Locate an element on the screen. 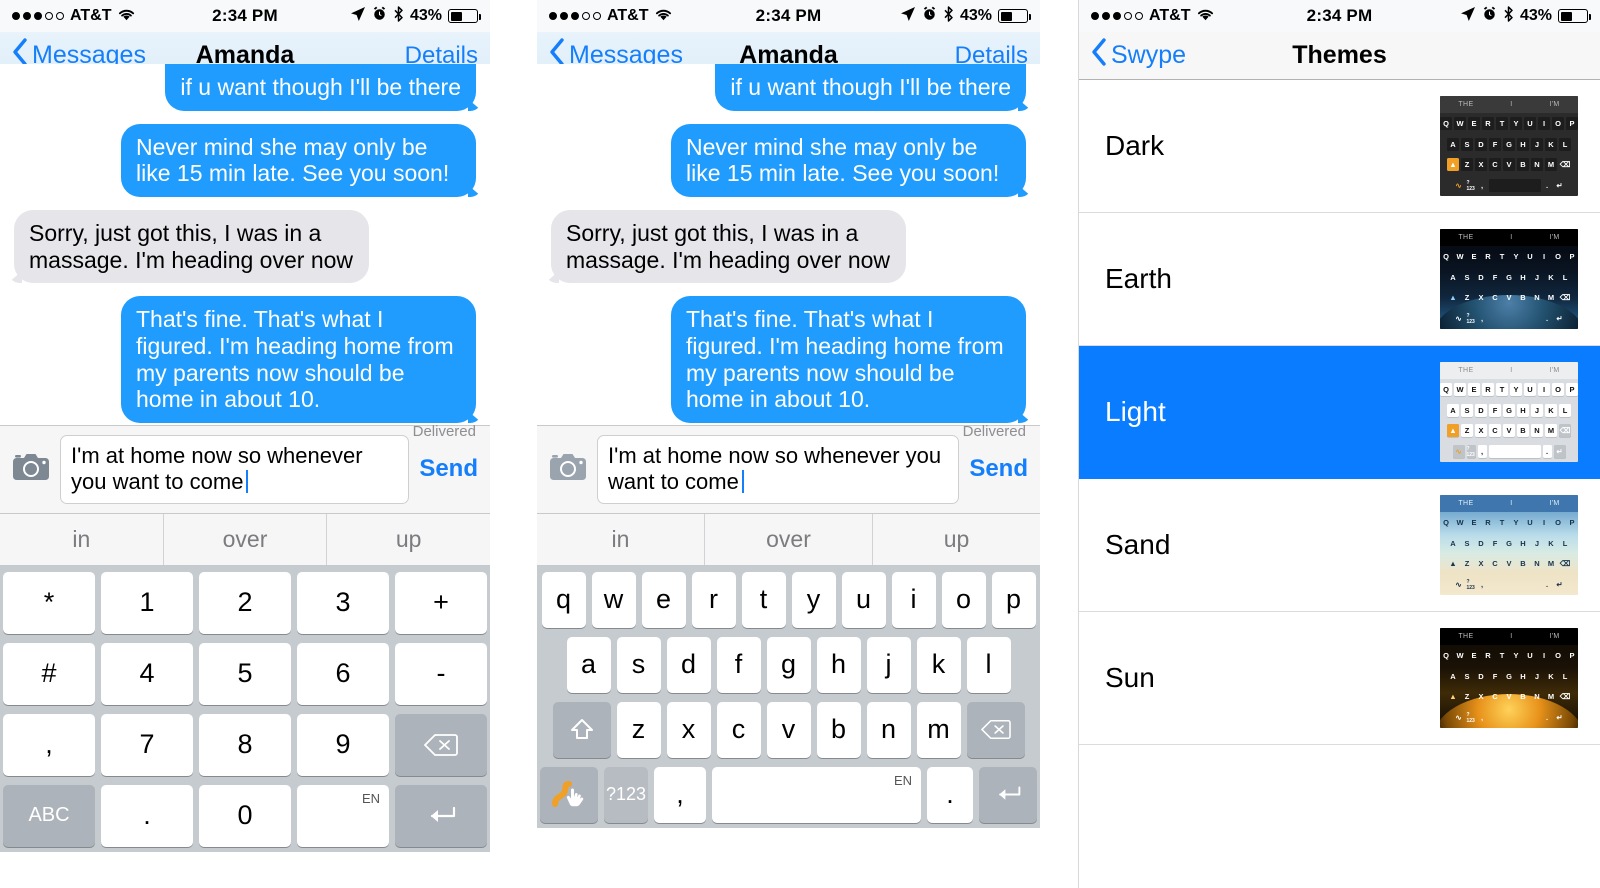 This screenshot has width=1600, height=888. key-k: k is located at coordinates (938, 664).